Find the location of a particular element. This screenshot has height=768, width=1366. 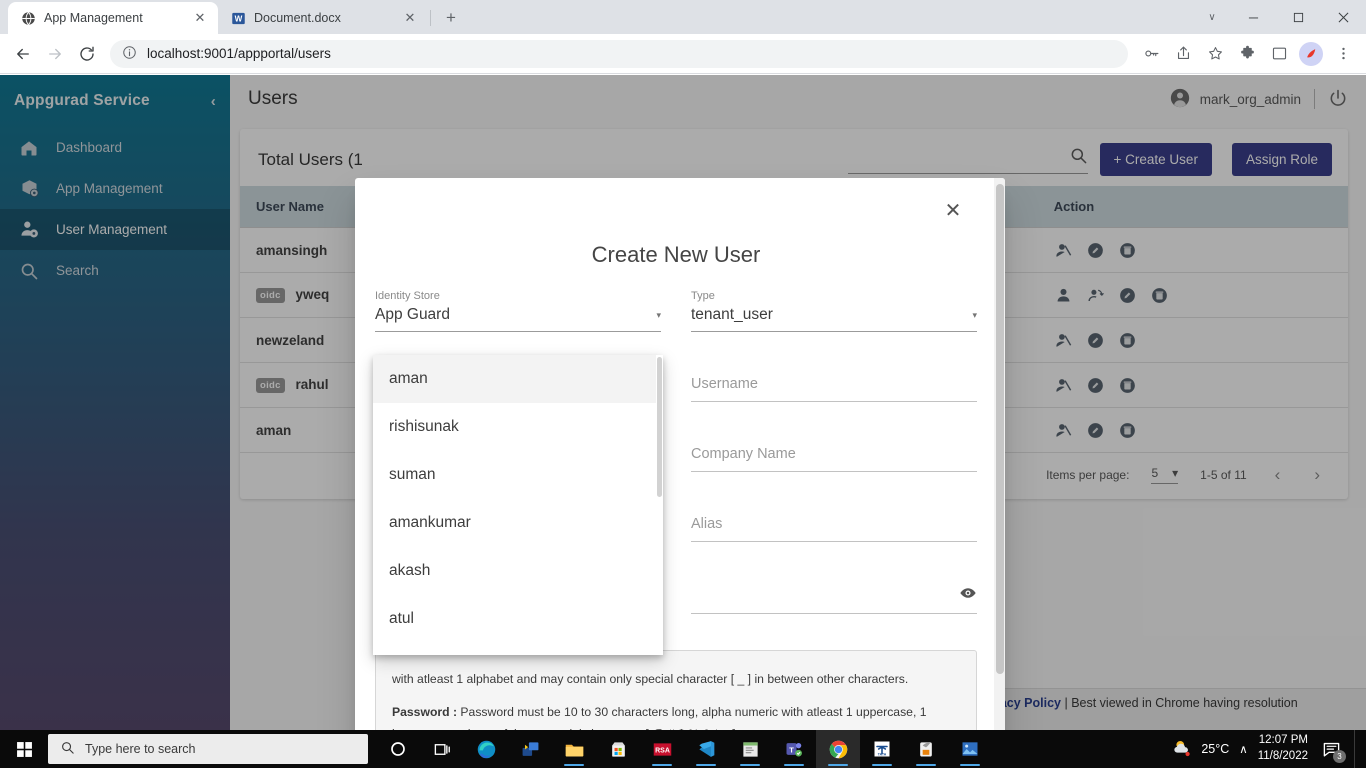

rsa-icon: RSA is located at coordinates (662, 749).